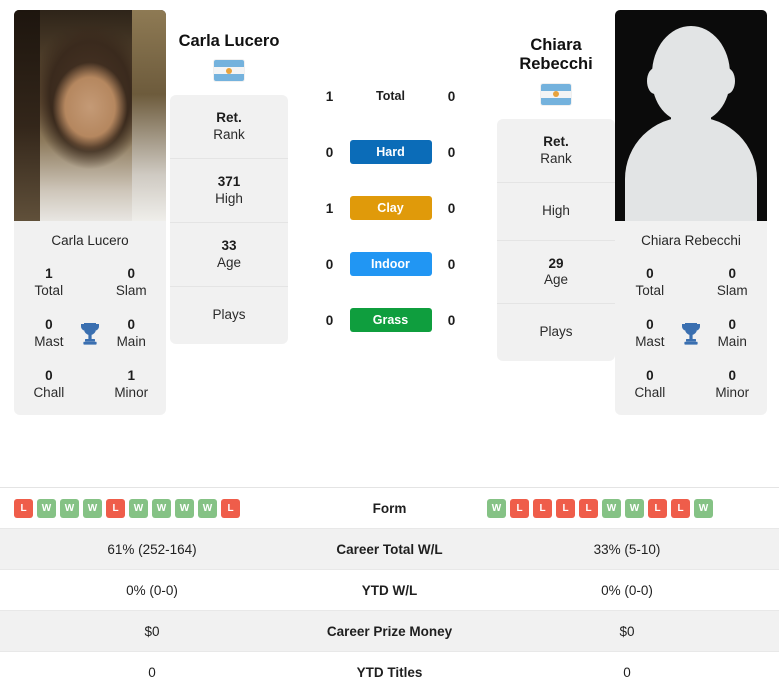 This screenshot has width=779, height=699. What do you see at coordinates (390, 208) in the screenshot?
I see `surface-badge-clay: Clay` at bounding box center [390, 208].